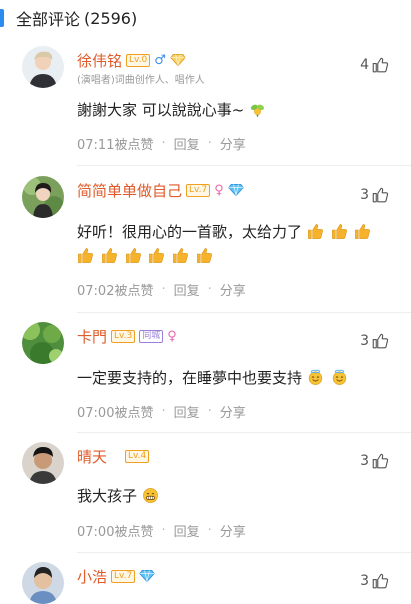 This screenshot has width=411, height=604. What do you see at coordinates (115, 145) in the screenshot?
I see `comment-time: 07:11被点赞` at bounding box center [115, 145].